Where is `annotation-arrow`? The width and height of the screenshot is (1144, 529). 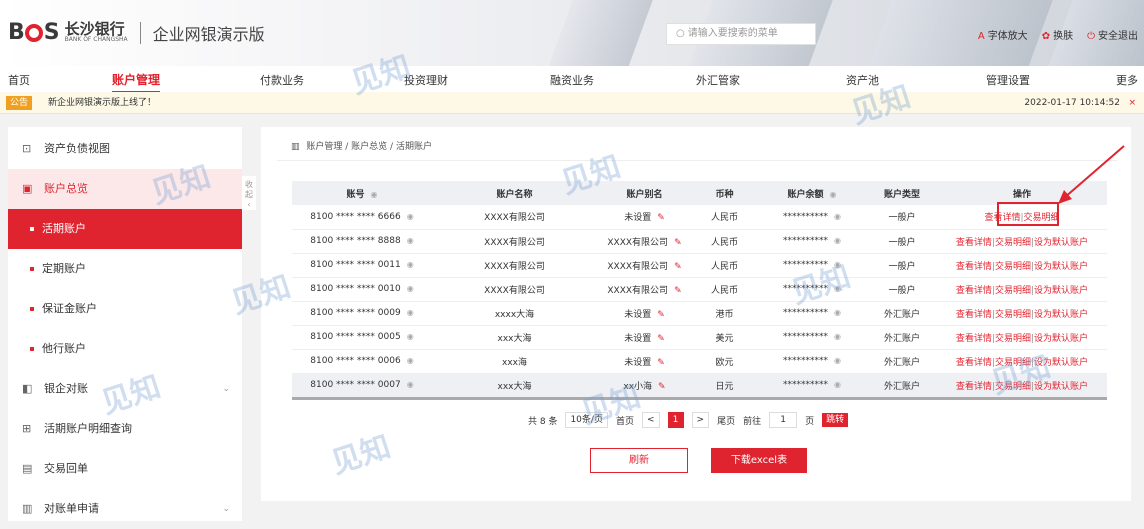
annotation-arrow is located at coordinates (1091, 174).